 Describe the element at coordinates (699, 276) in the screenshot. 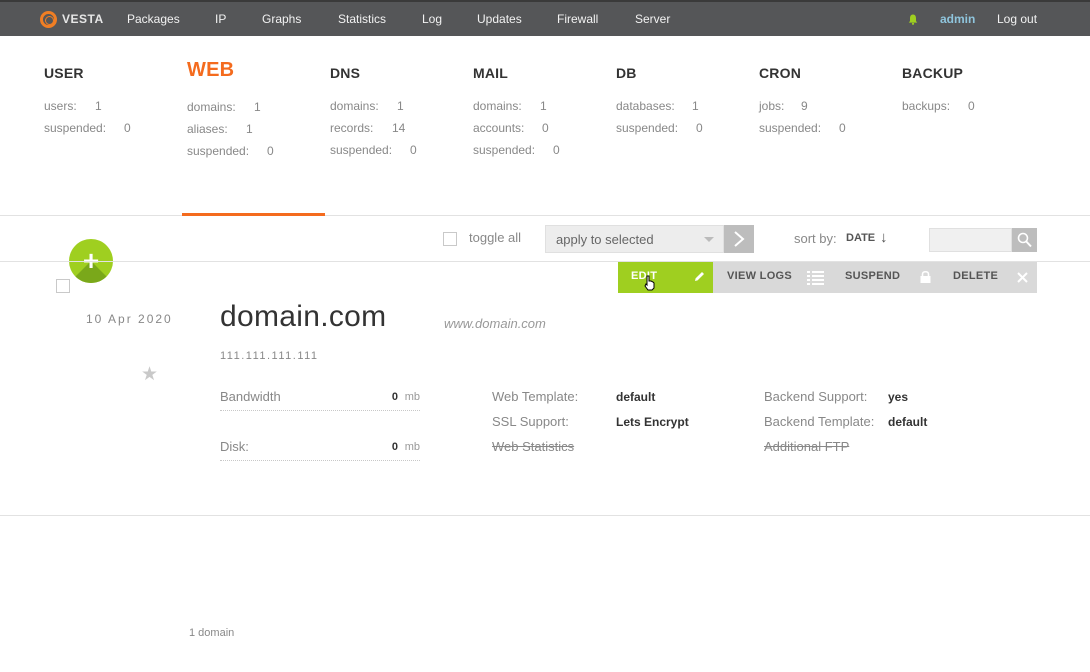

I see `pencil-icon` at that location.